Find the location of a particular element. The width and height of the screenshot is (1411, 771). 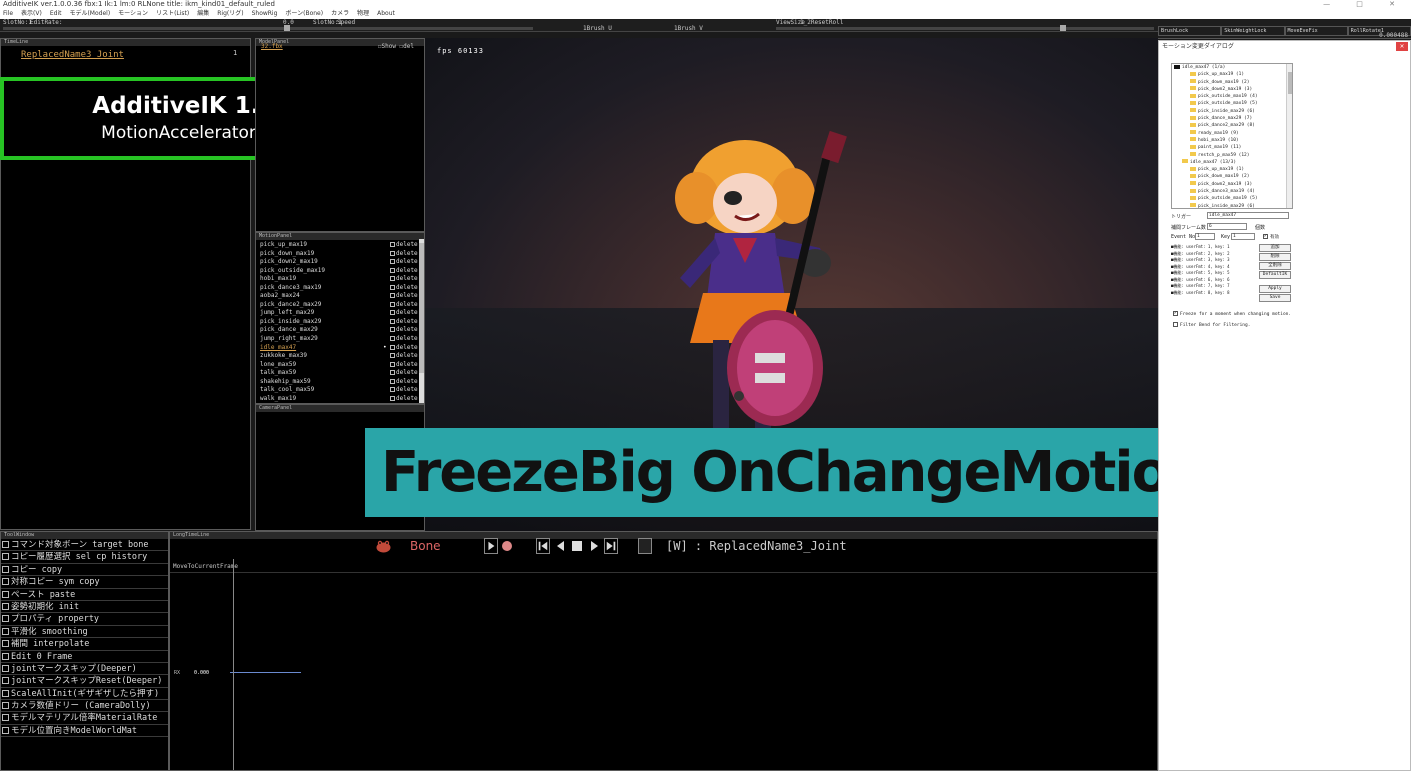

motion-list-item: zukkoke_max39 delete is located at coordinates (339, 356).